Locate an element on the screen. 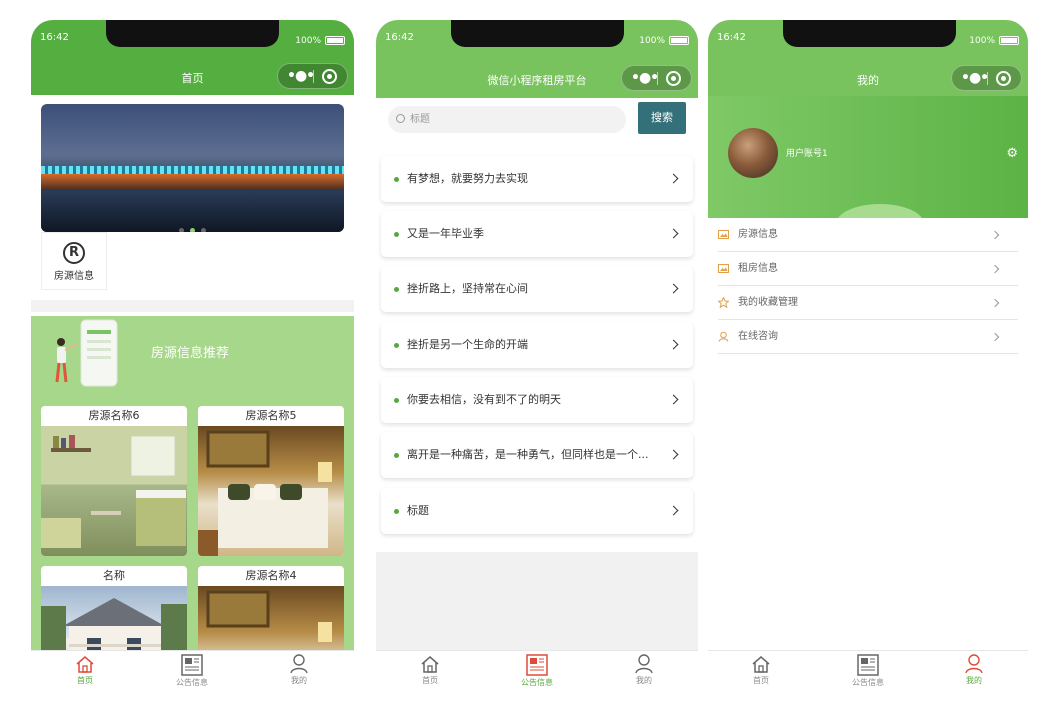 The height and width of the screenshot is (720, 1061). notice-title: 又是一年毕业季 is located at coordinates (445, 233).